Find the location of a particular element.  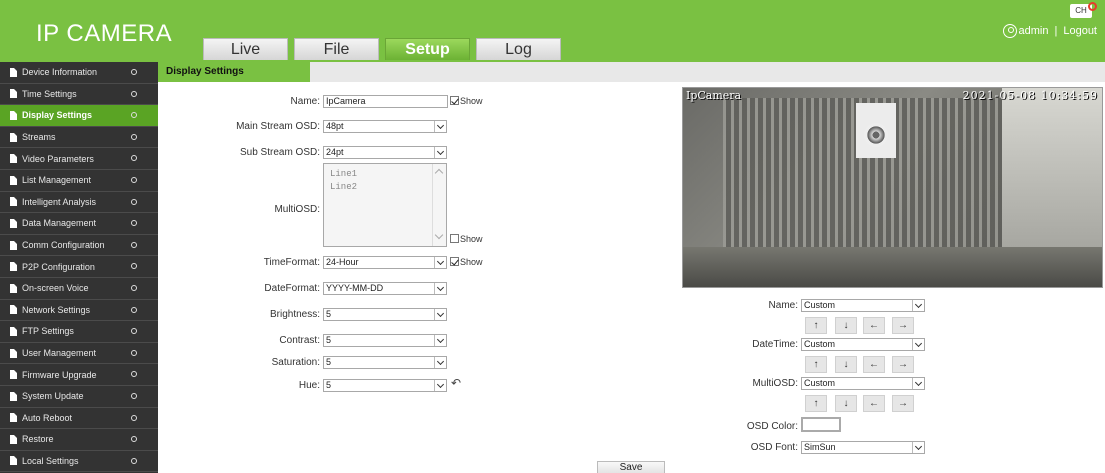

sidebar-item-user-management: User Management is located at coordinates (79, 354).